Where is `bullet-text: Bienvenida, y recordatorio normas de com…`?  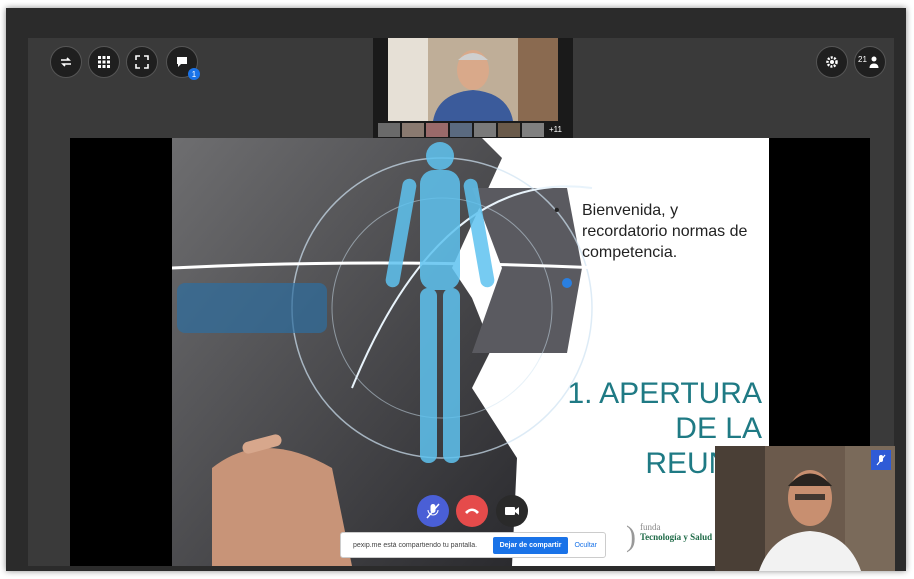 bullet-text: Bienvenida, y recordatorio normas de com… is located at coordinates (665, 231).